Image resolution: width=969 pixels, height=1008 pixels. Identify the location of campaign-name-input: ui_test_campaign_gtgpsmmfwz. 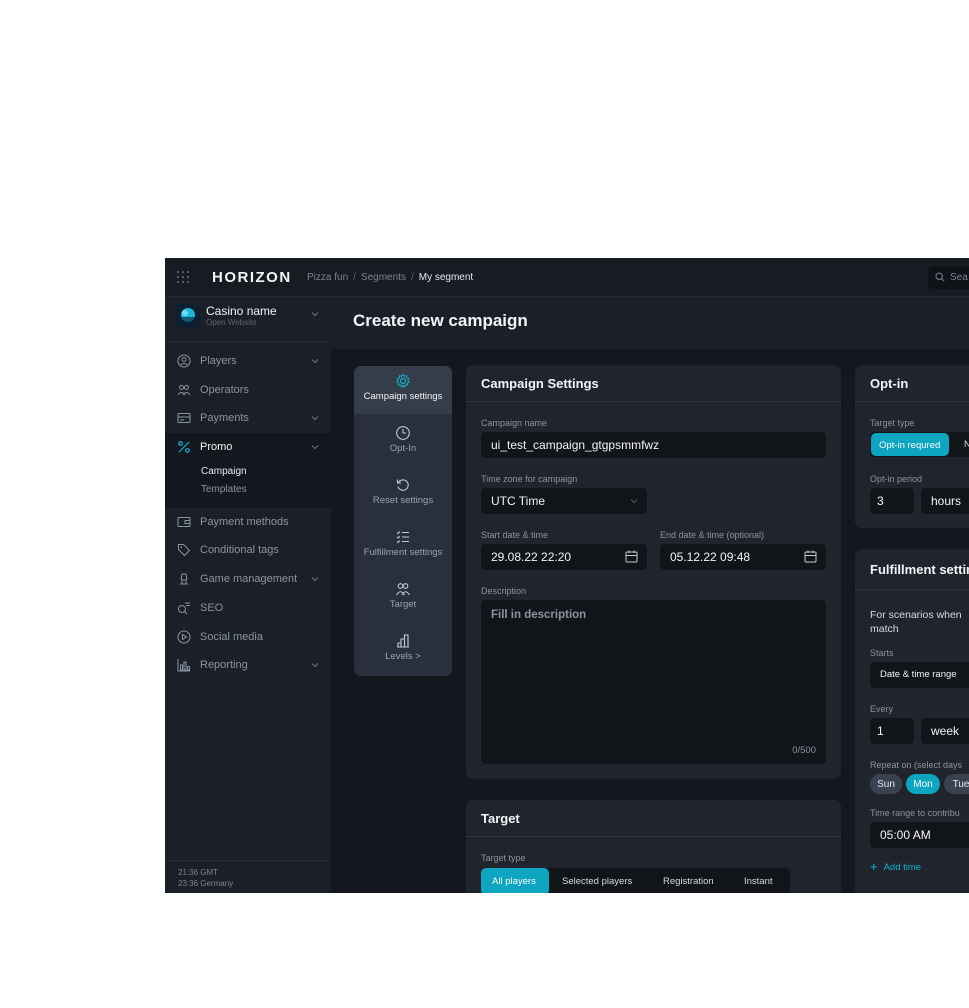
(653, 445).